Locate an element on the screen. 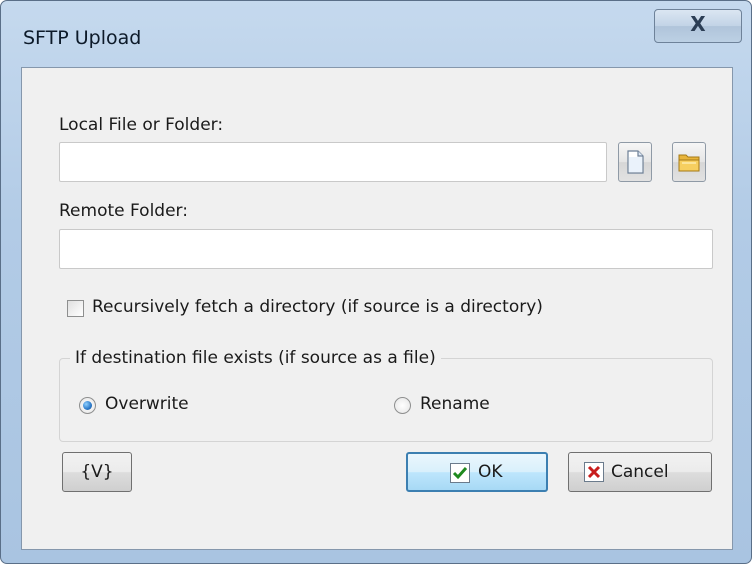 The width and height of the screenshot is (752, 564). dialog-title: SFTP Upload is located at coordinates (82, 38).